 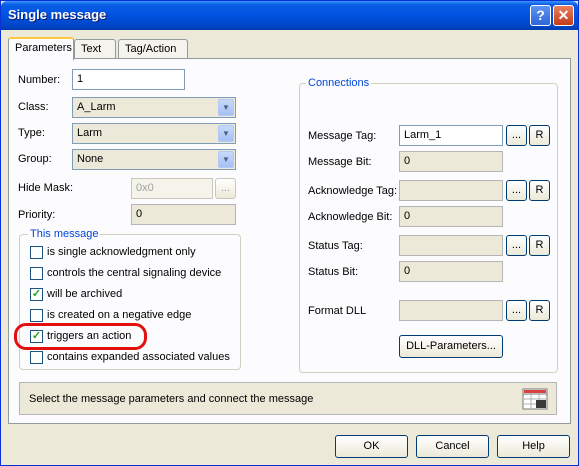 I want to click on type-select: Larm ▼, so click(x=154, y=133).